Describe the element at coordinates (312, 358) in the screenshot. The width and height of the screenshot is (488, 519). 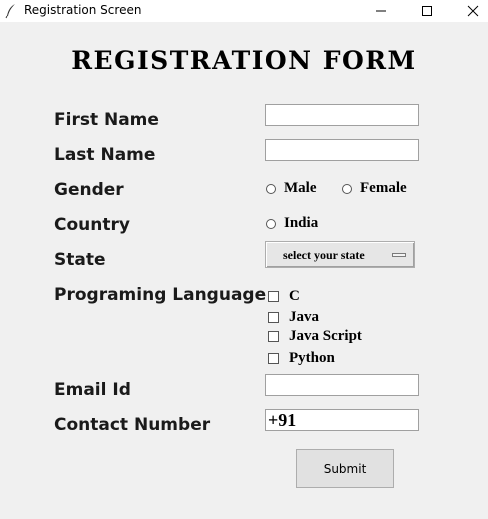
I see `language-python-label: Python` at that location.